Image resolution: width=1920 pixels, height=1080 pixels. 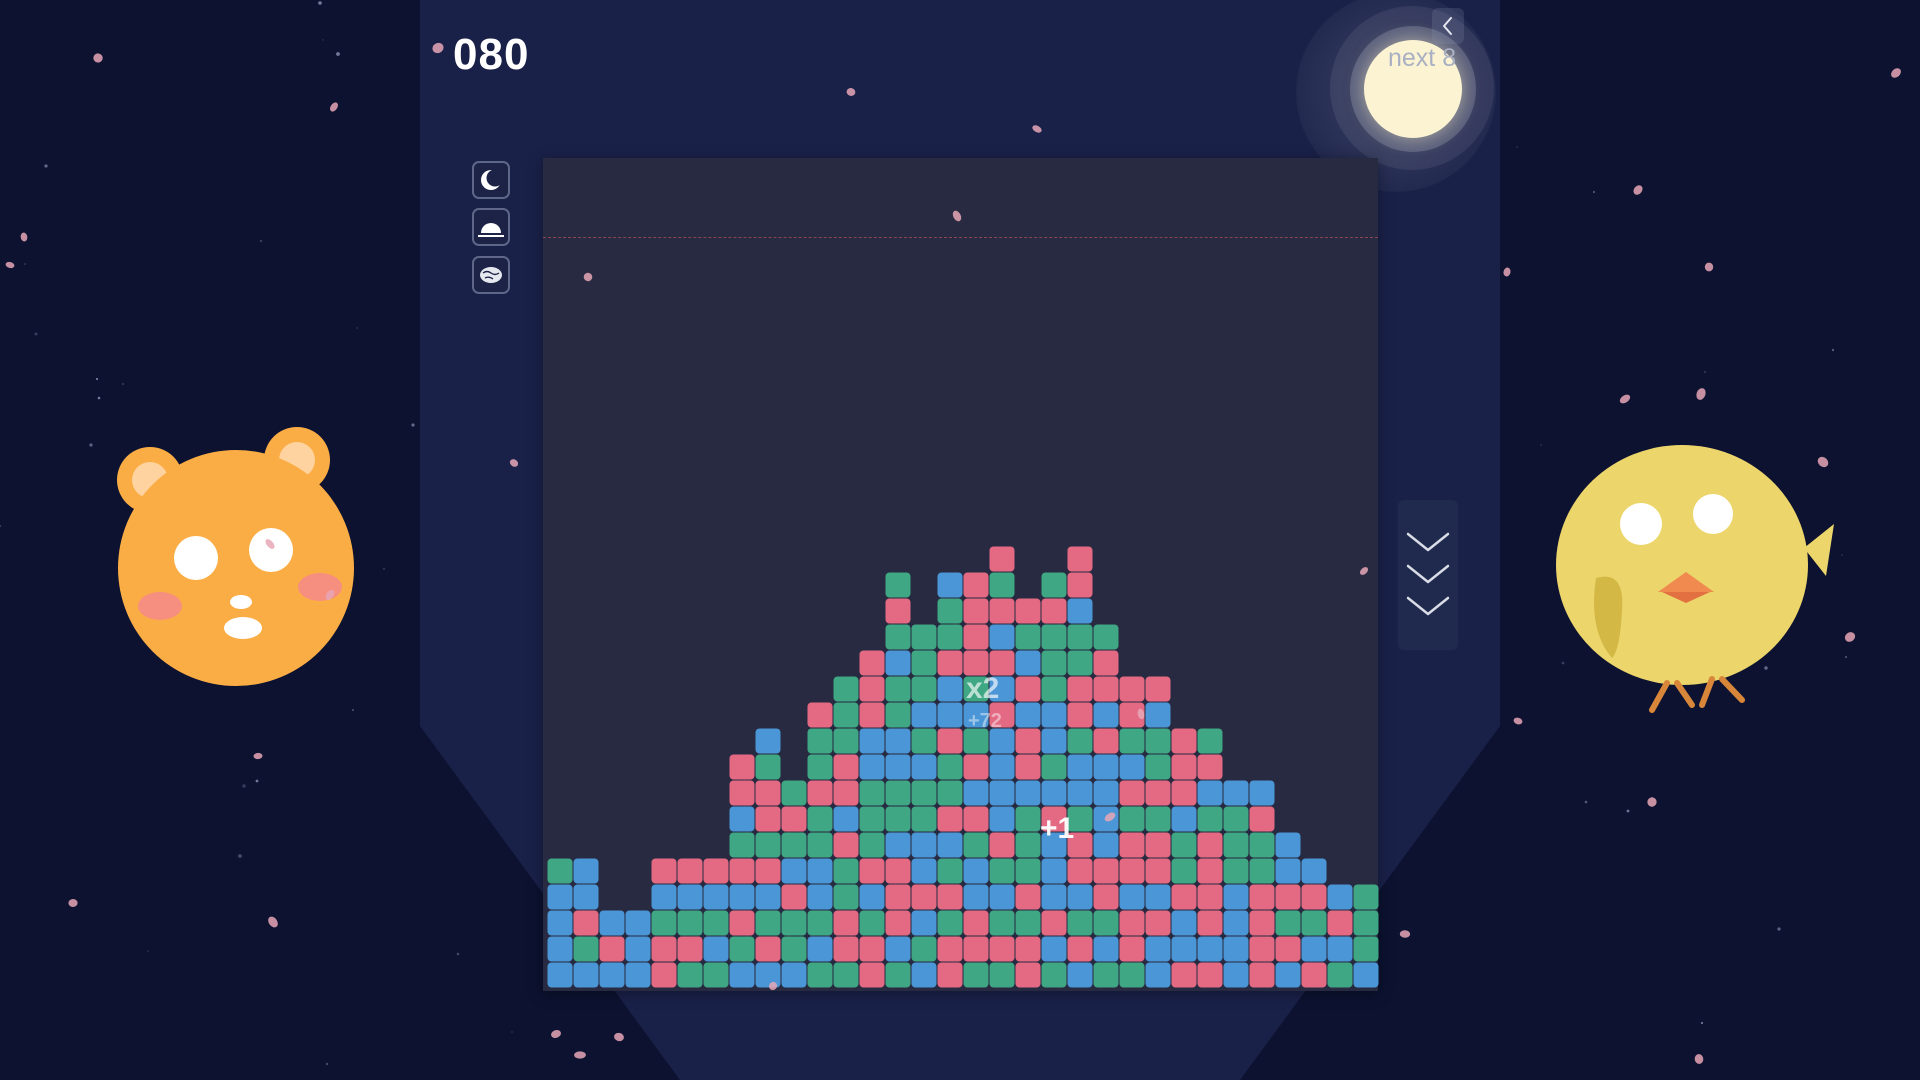 I want to click on back-button, so click(x=1448, y=26).